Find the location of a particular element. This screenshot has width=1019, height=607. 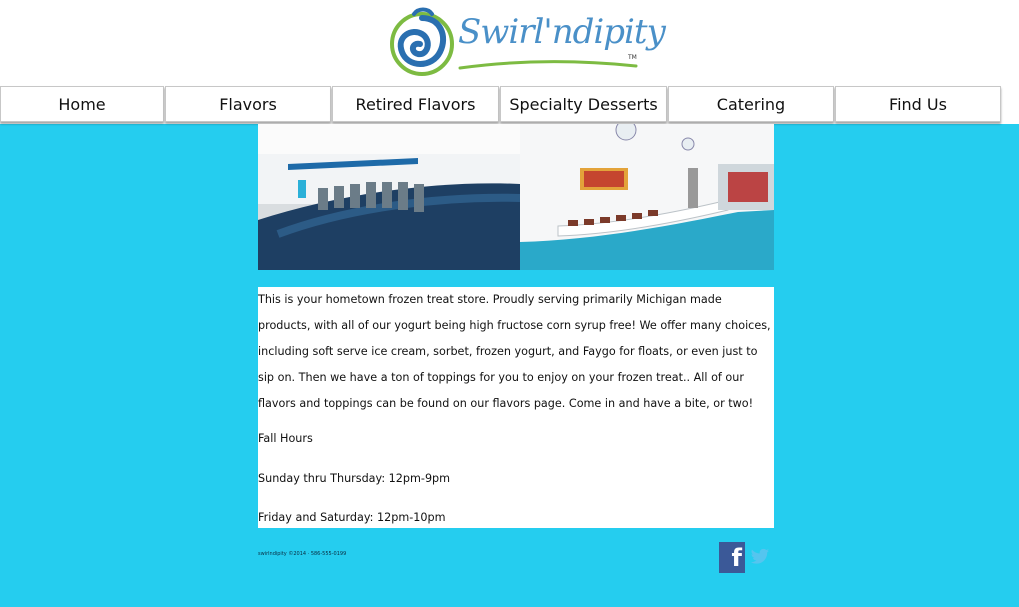

hours-weekend: Friday and Saturday: 12pm-10pm is located at coordinates (352, 517).